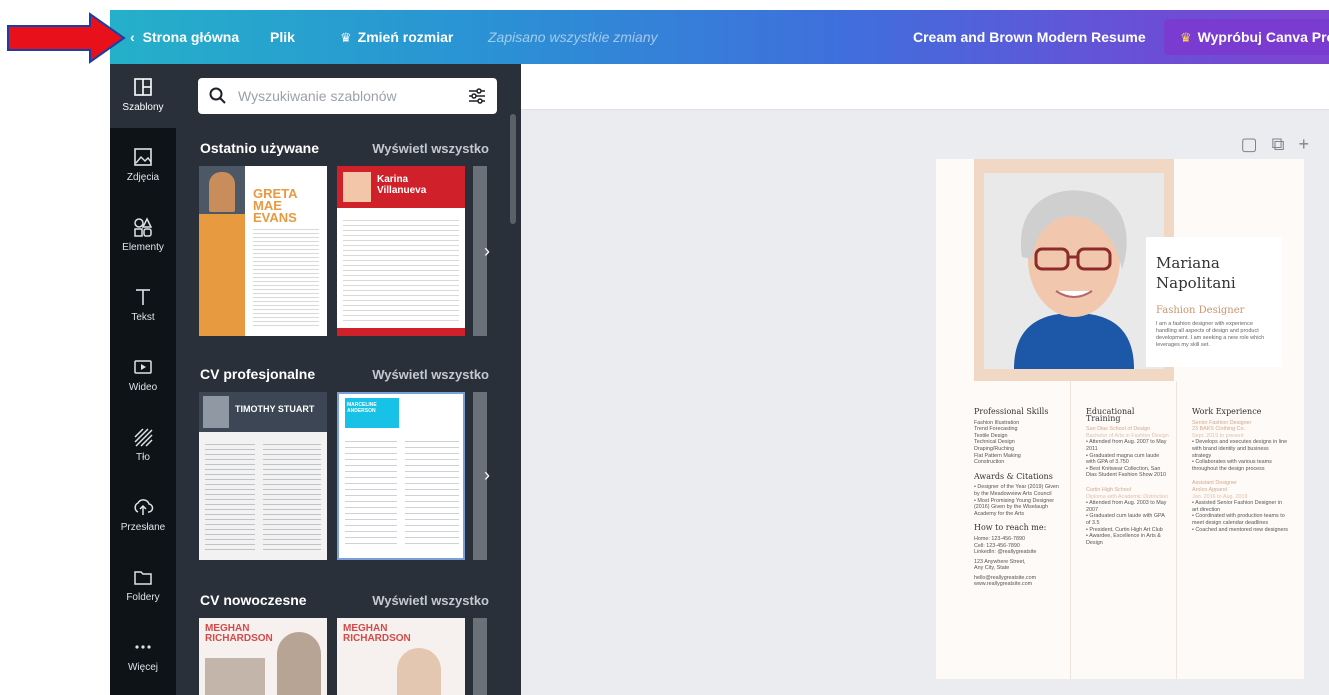  What do you see at coordinates (1186, 37) in the screenshot?
I see `crown-icon: ♛` at bounding box center [1186, 37].